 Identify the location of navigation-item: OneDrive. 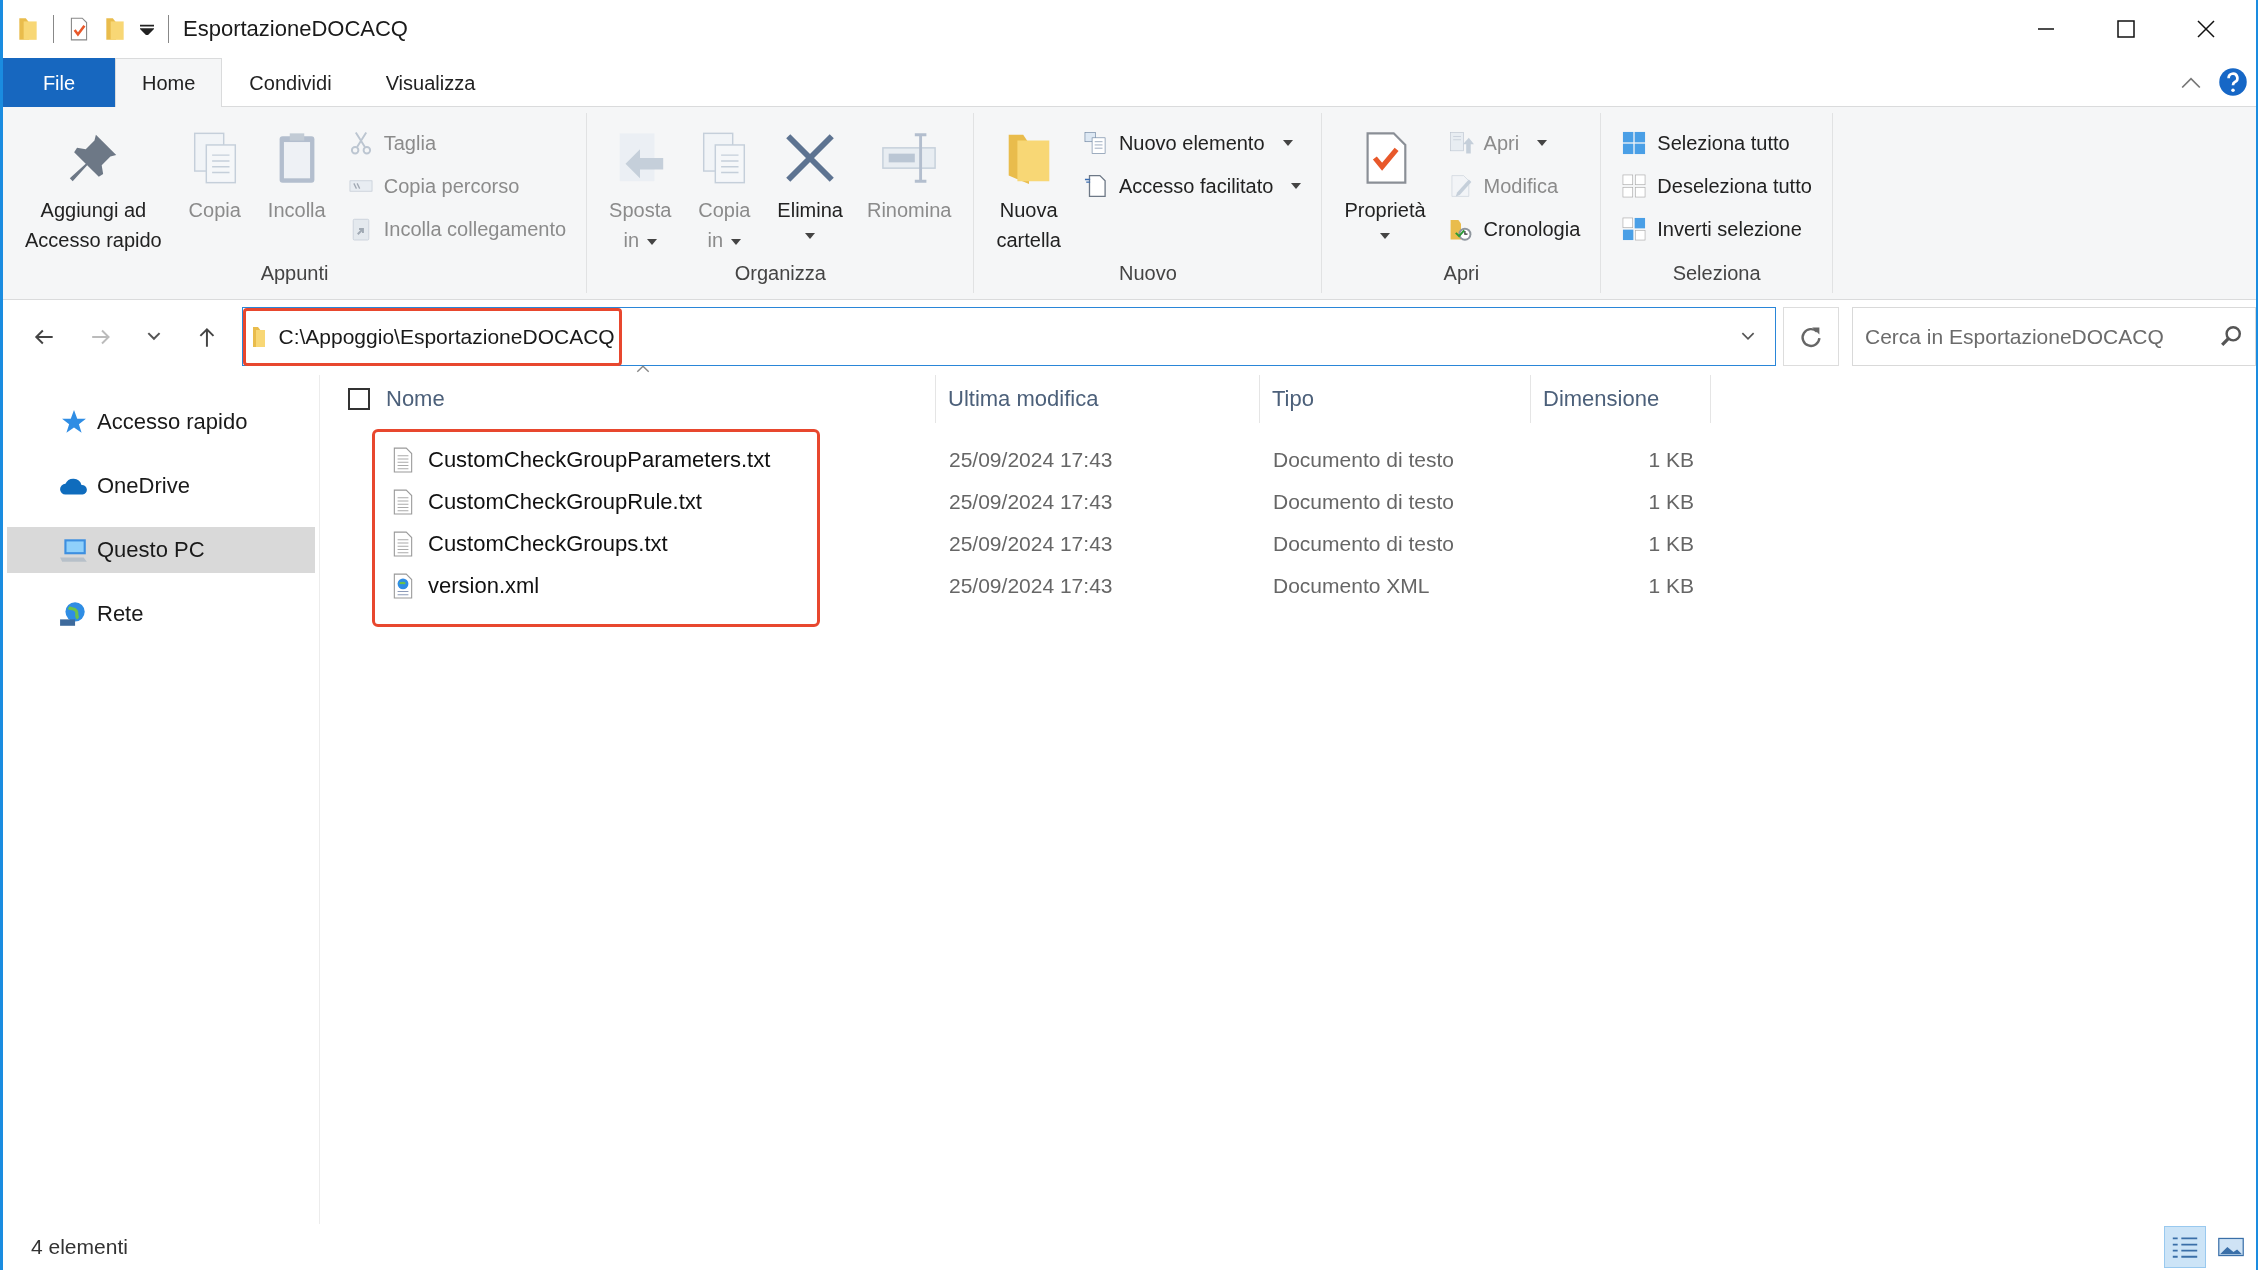
(161, 486).